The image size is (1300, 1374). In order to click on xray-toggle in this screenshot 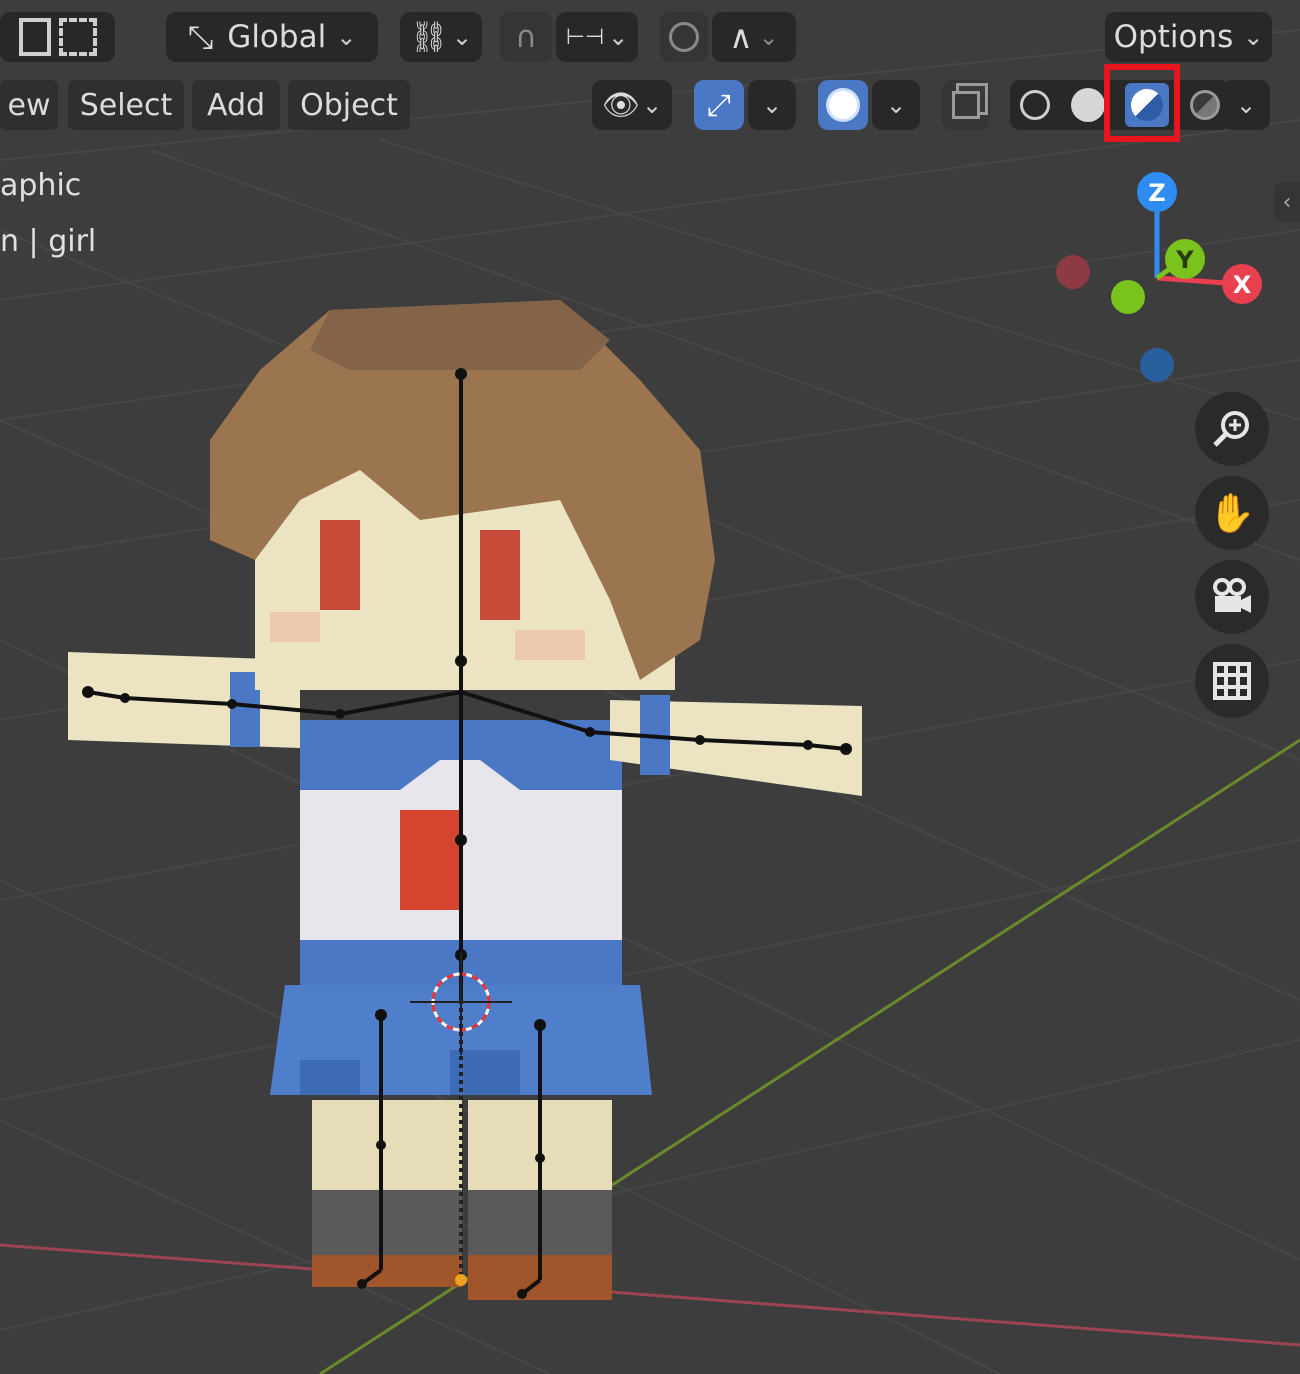, I will do `click(966, 105)`.